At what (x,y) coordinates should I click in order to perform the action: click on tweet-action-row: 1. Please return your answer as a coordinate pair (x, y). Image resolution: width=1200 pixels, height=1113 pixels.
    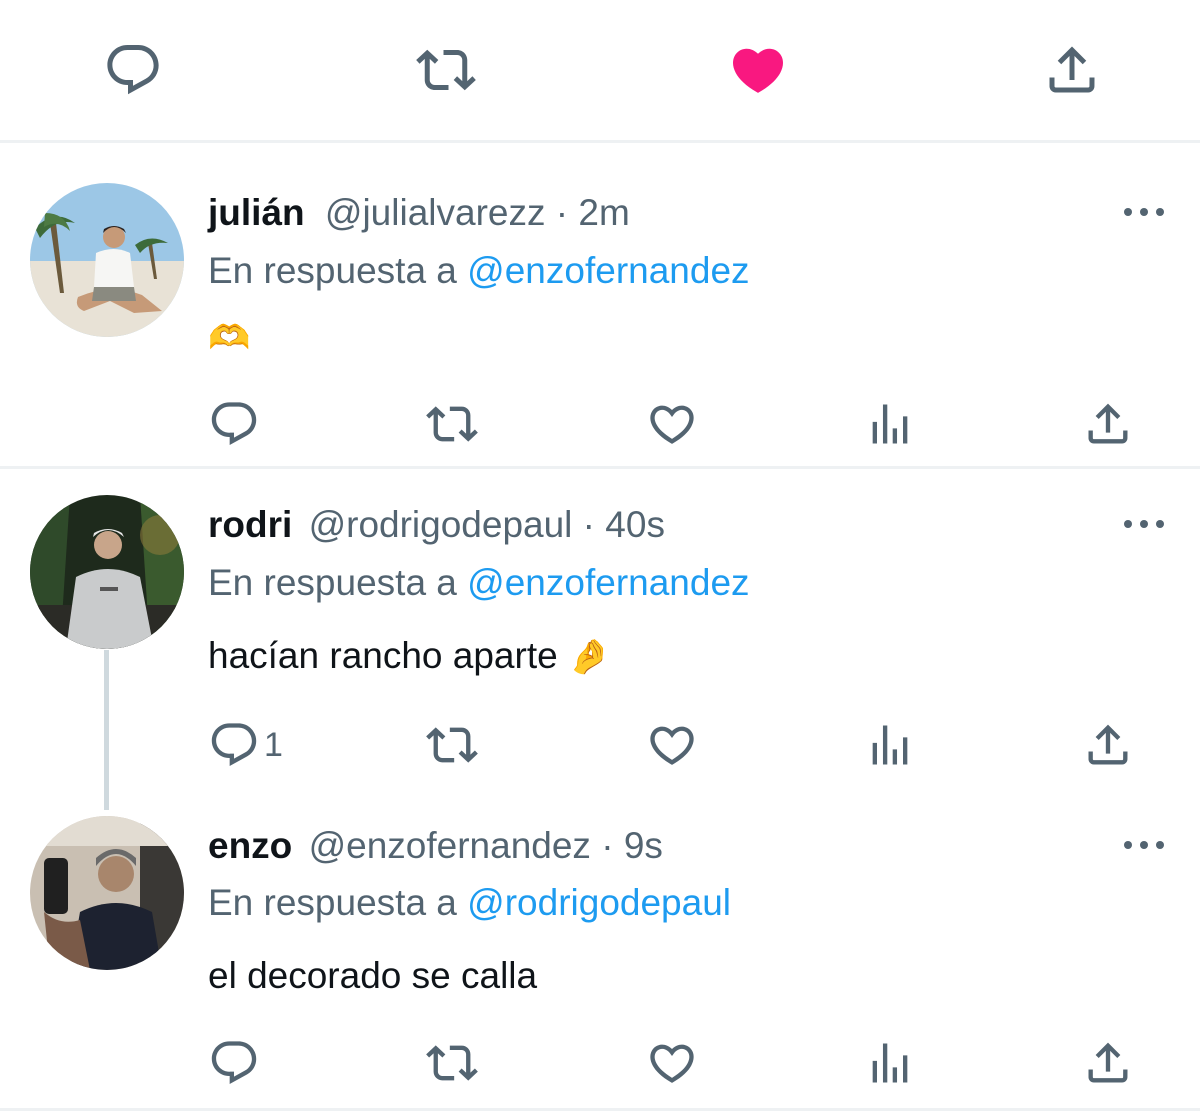
    Looking at the image, I should click on (600, 749).